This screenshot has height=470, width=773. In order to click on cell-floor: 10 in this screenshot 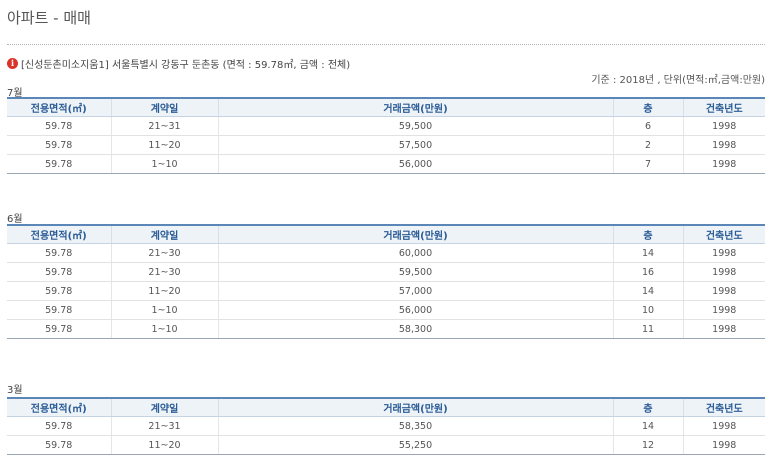, I will do `click(647, 310)`.